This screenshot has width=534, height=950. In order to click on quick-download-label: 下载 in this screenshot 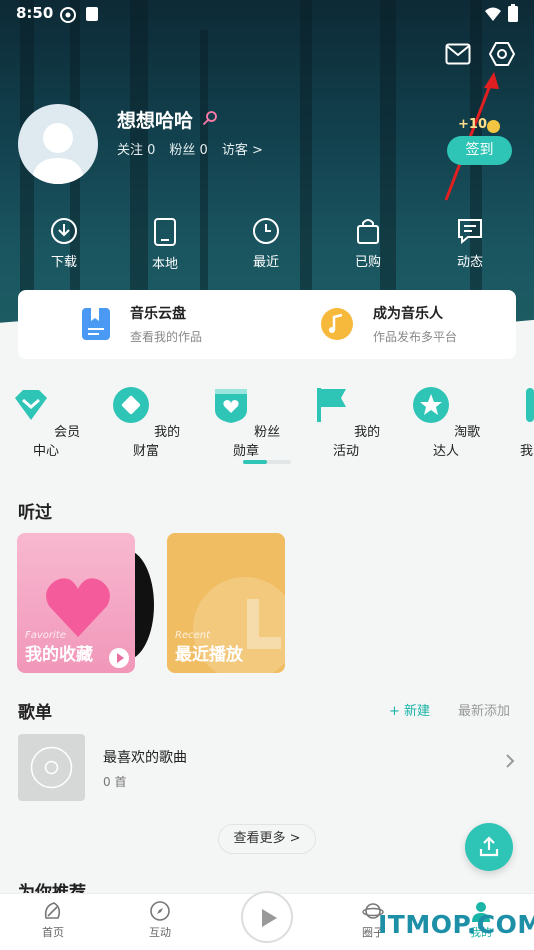, I will do `click(63, 262)`.